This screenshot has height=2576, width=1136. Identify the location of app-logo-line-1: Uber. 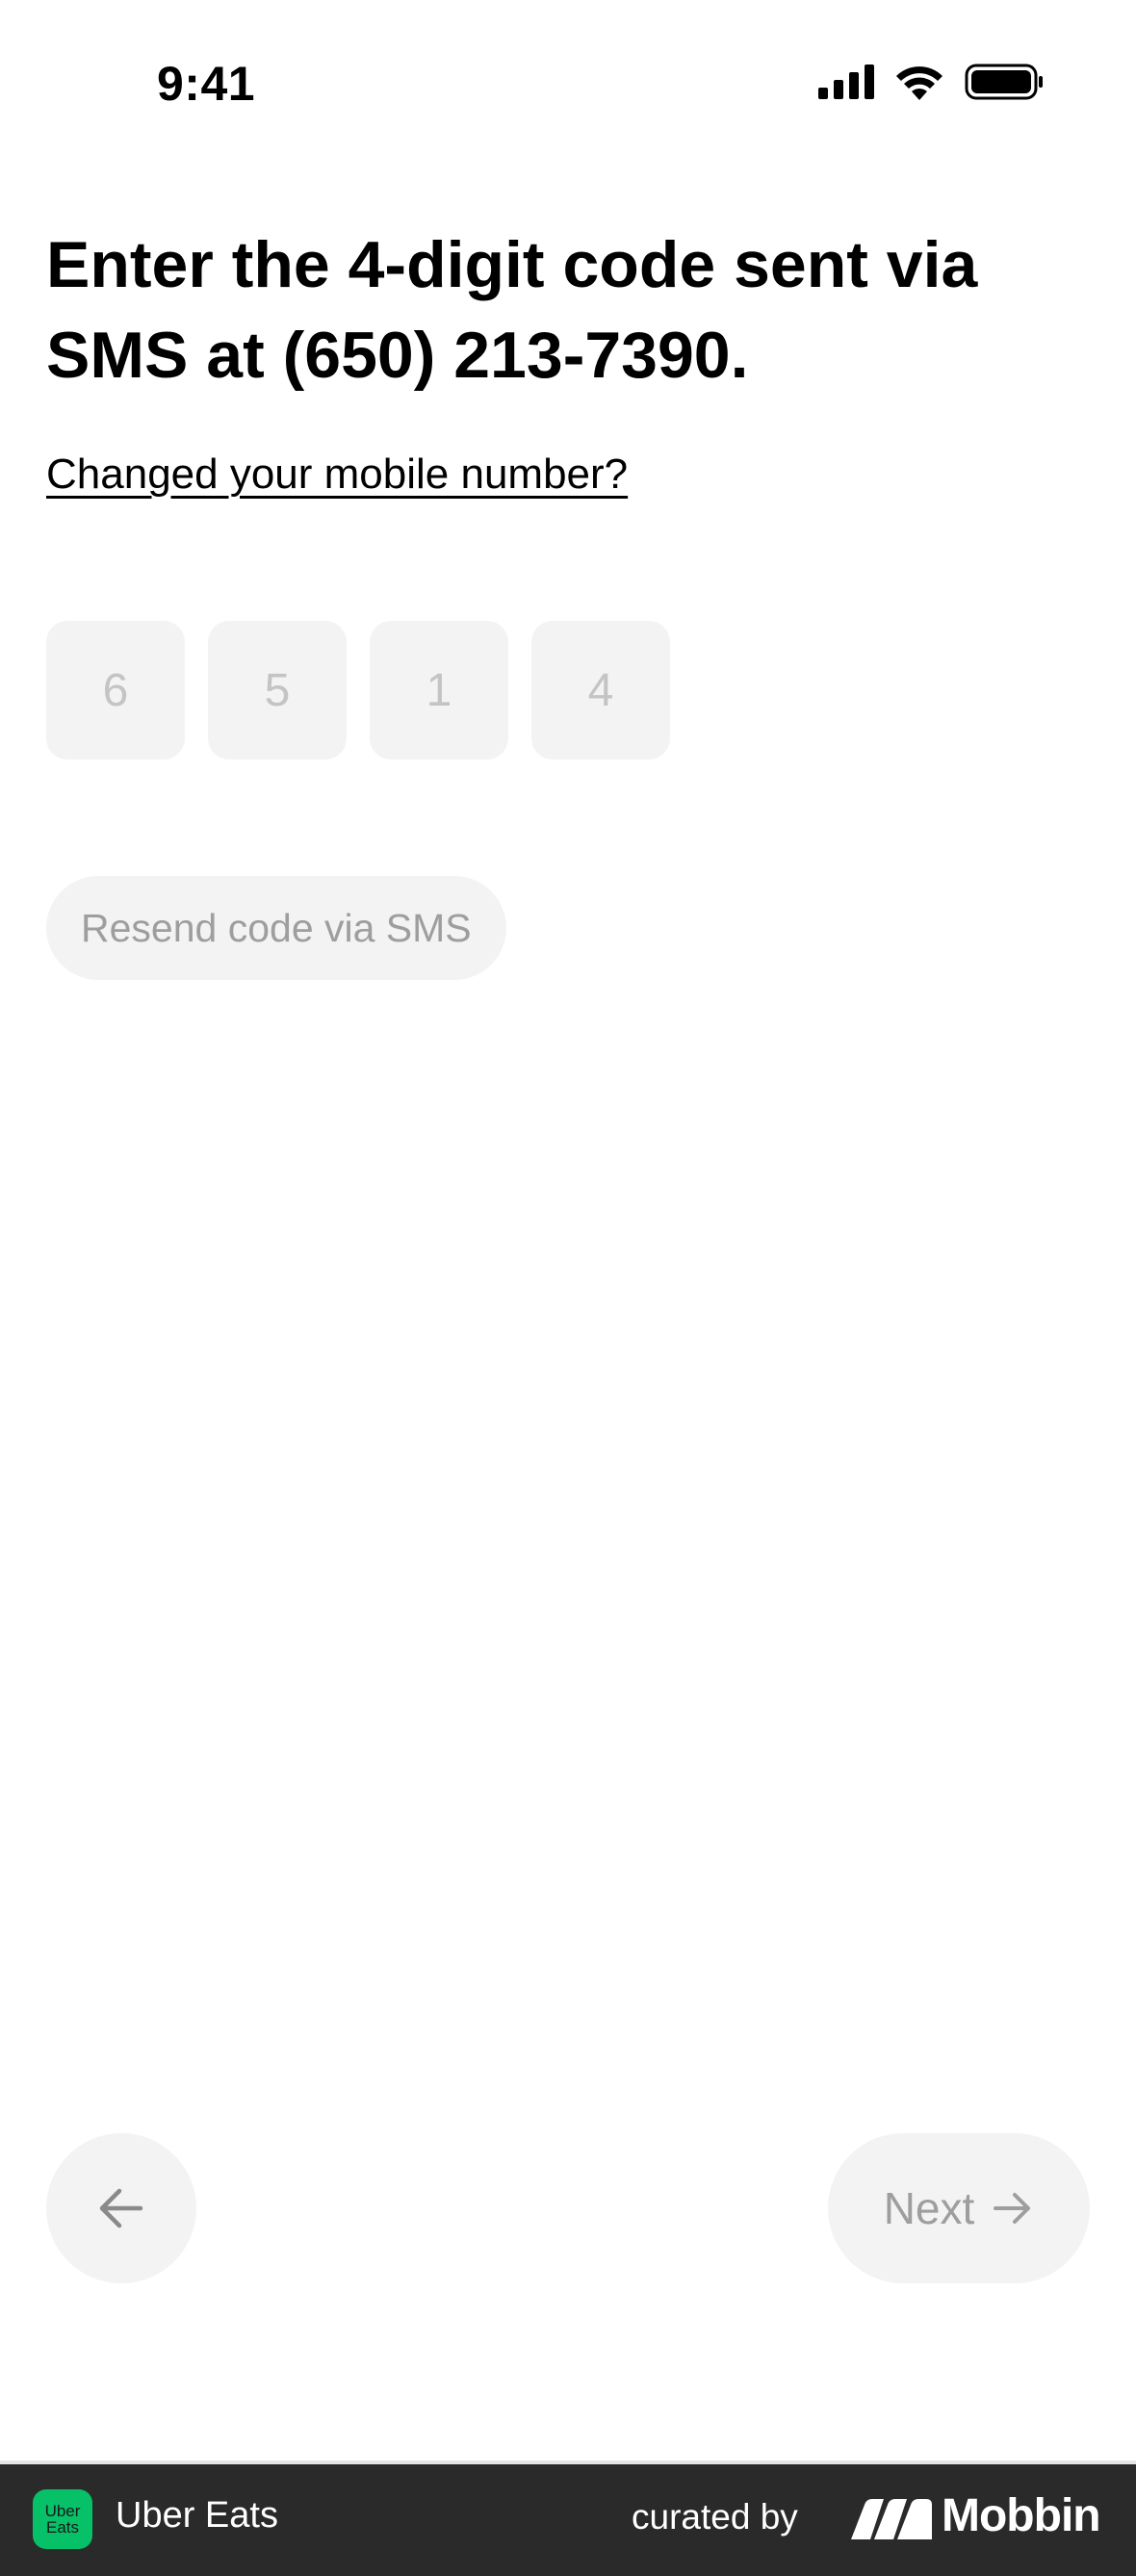
(63, 2511).